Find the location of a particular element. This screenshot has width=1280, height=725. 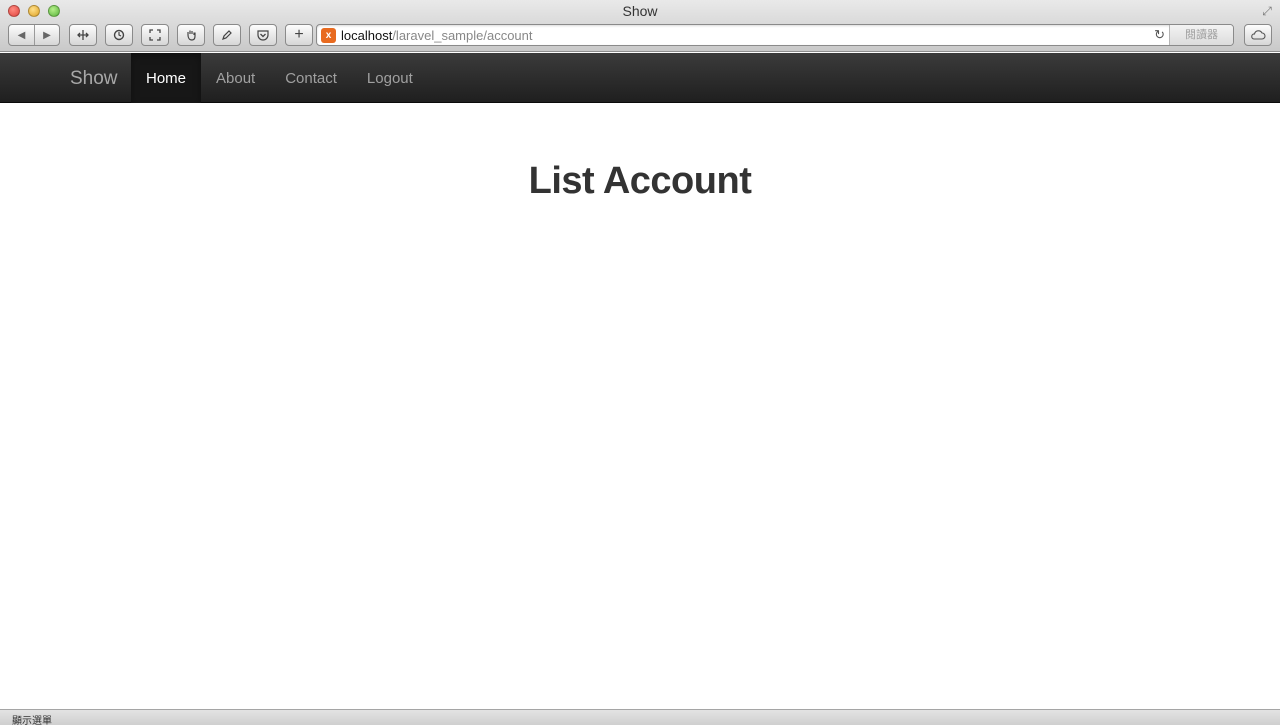

site-favicon-icon: x is located at coordinates (328, 35).